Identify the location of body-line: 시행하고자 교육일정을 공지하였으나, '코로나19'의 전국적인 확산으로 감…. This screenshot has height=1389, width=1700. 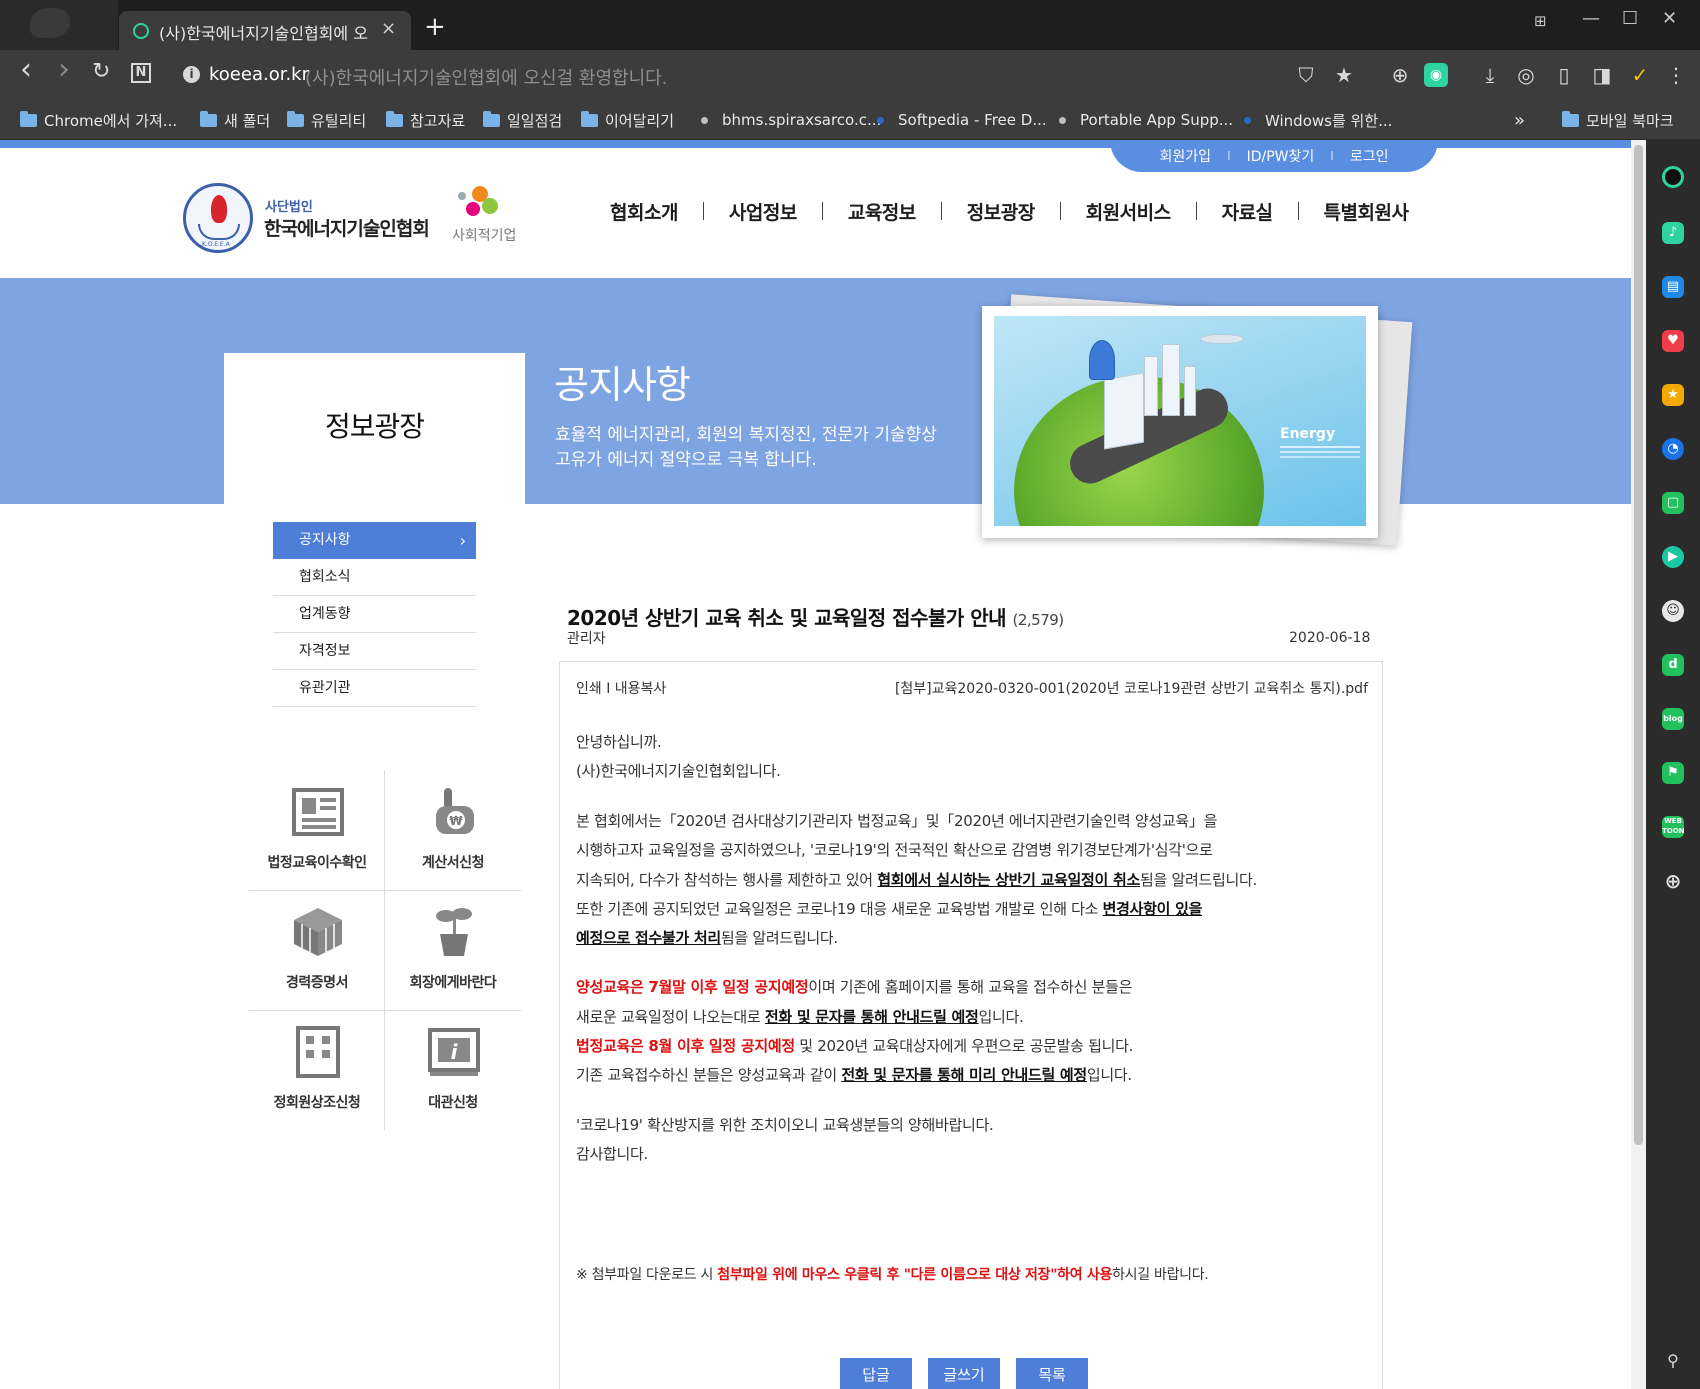
(894, 850).